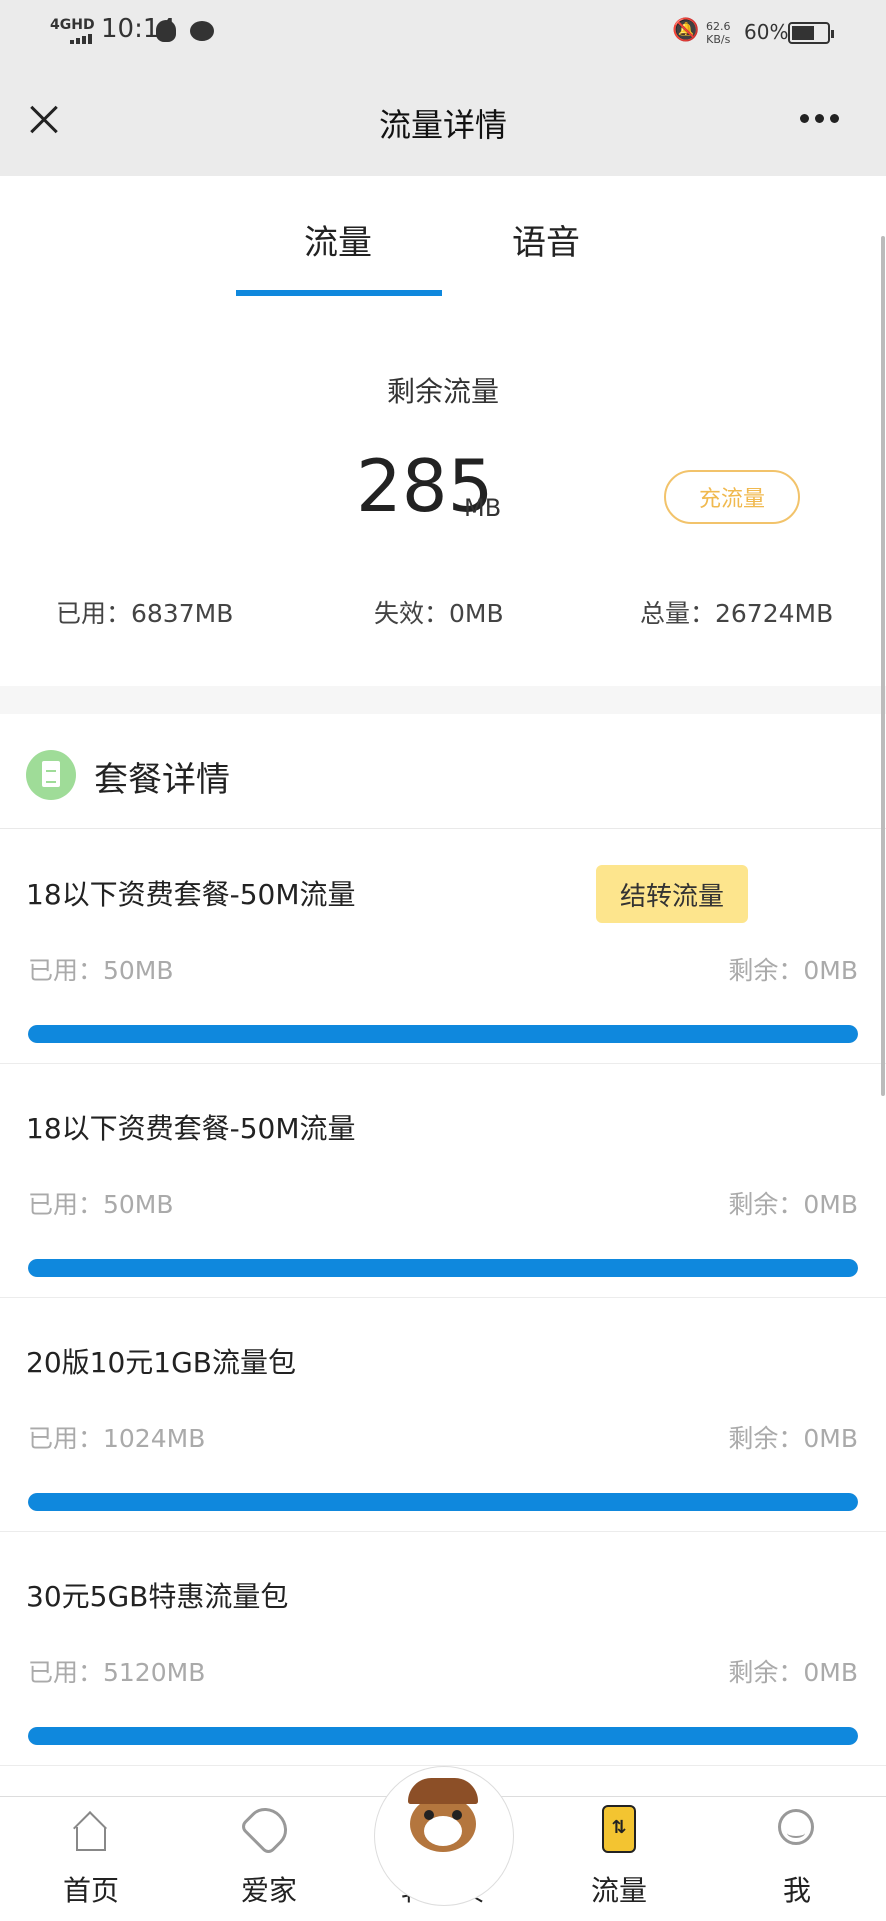 This screenshot has height=1921, width=886. What do you see at coordinates (268, 1890) in the screenshot?
I see `nav-label: 爱家` at bounding box center [268, 1890].